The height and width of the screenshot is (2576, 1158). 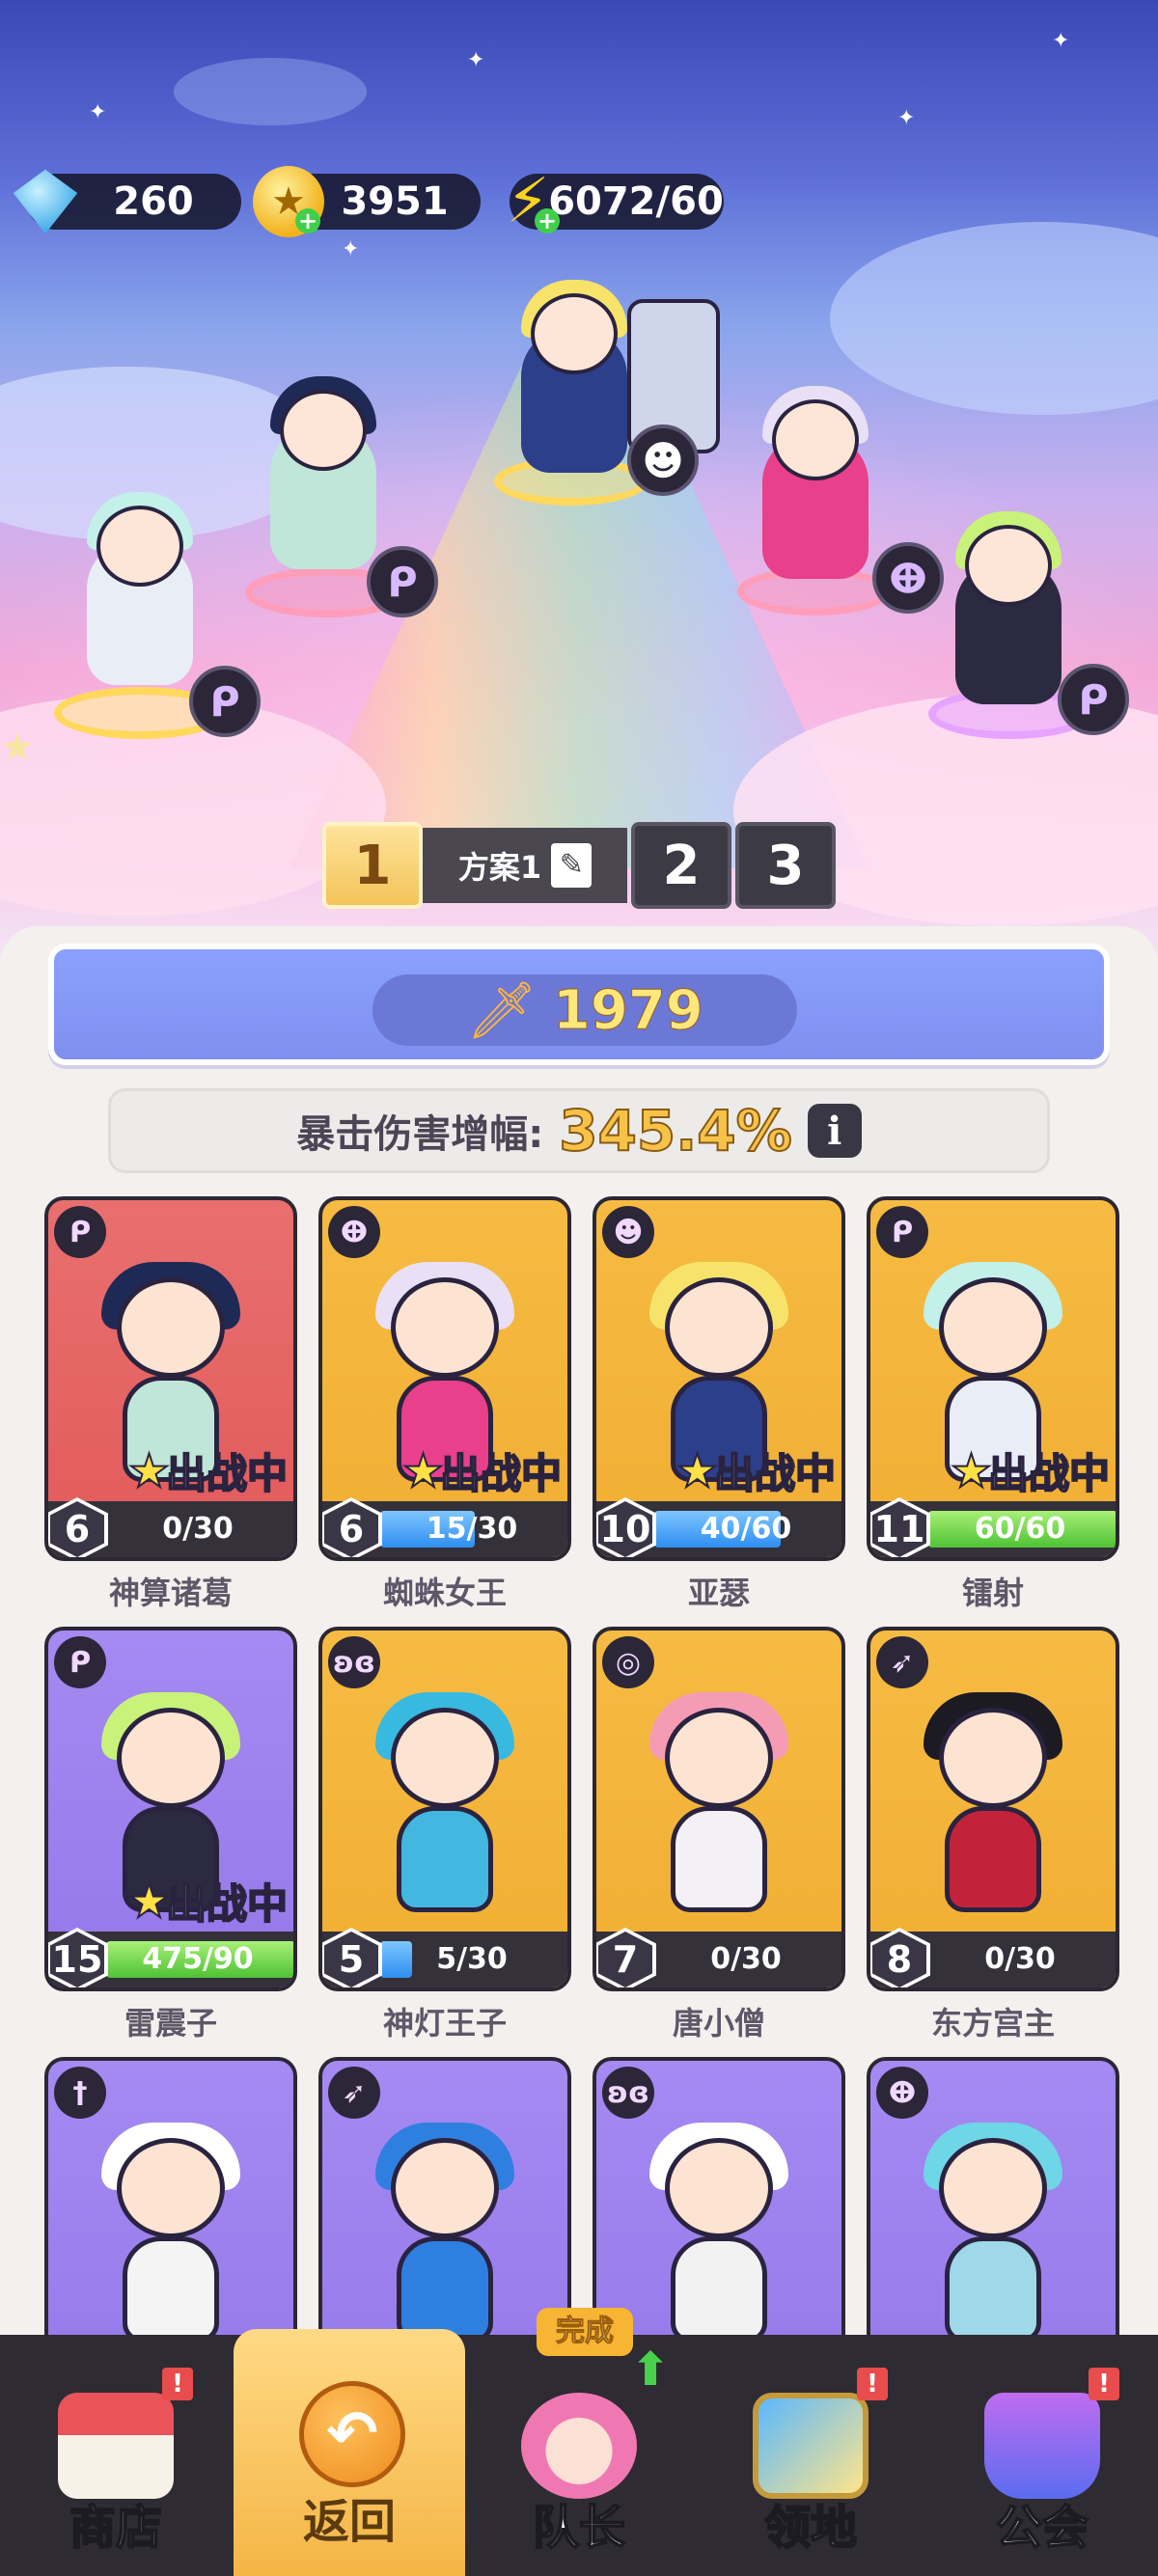 What do you see at coordinates (367, 202) in the screenshot?
I see `gold-counter: ★ + 3951` at bounding box center [367, 202].